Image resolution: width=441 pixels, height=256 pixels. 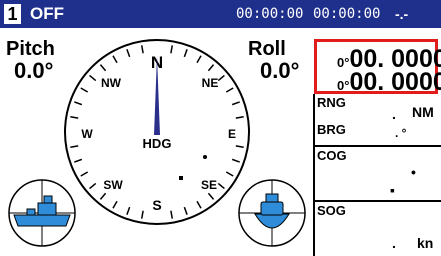 I want to click on longitude: 0°00. 0000E, so click(x=389, y=82).